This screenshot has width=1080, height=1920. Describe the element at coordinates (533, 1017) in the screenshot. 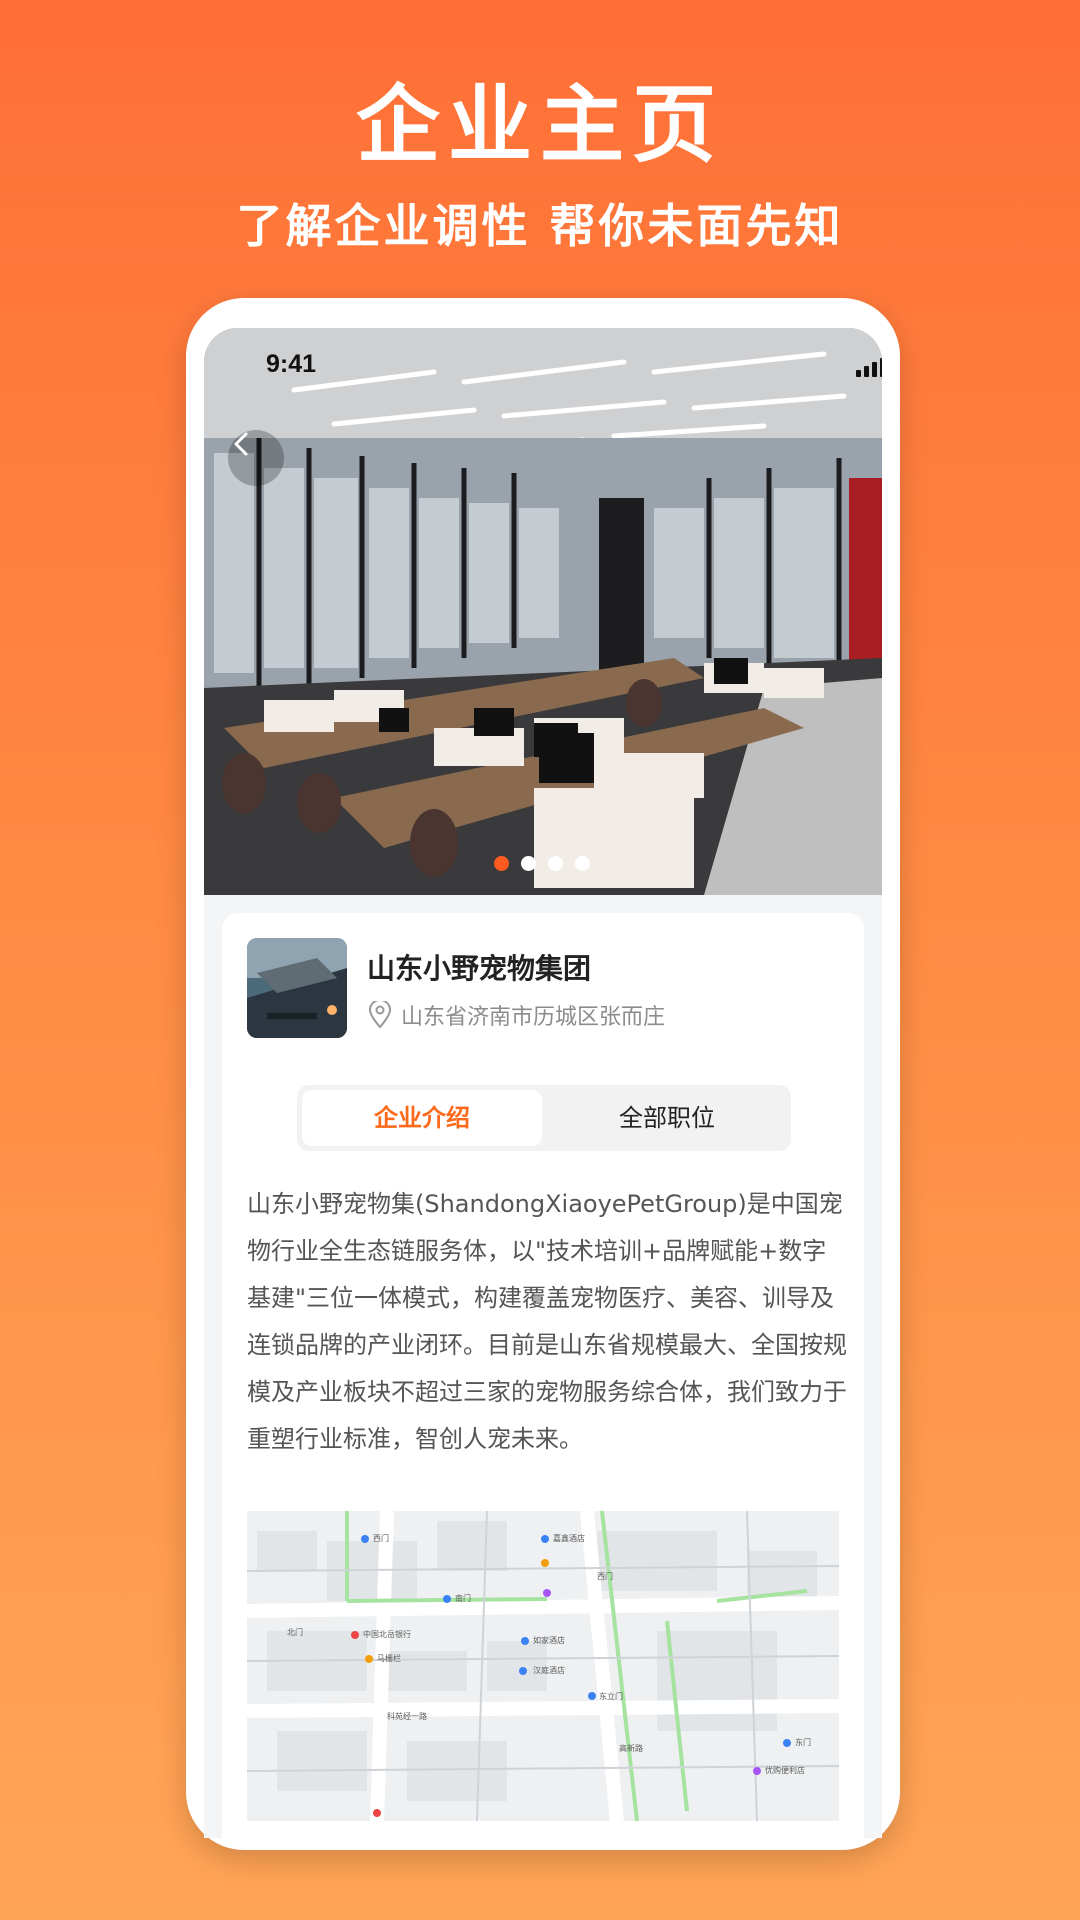

I see `address-text: 山东省济南市历城区张而庄` at that location.